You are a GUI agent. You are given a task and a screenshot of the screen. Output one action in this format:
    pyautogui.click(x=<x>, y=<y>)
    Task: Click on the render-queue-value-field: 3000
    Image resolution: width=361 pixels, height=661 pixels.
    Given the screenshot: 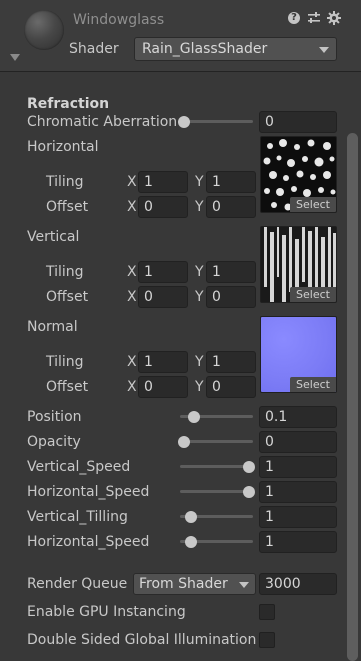 What is the action you would take?
    pyautogui.click(x=298, y=584)
    